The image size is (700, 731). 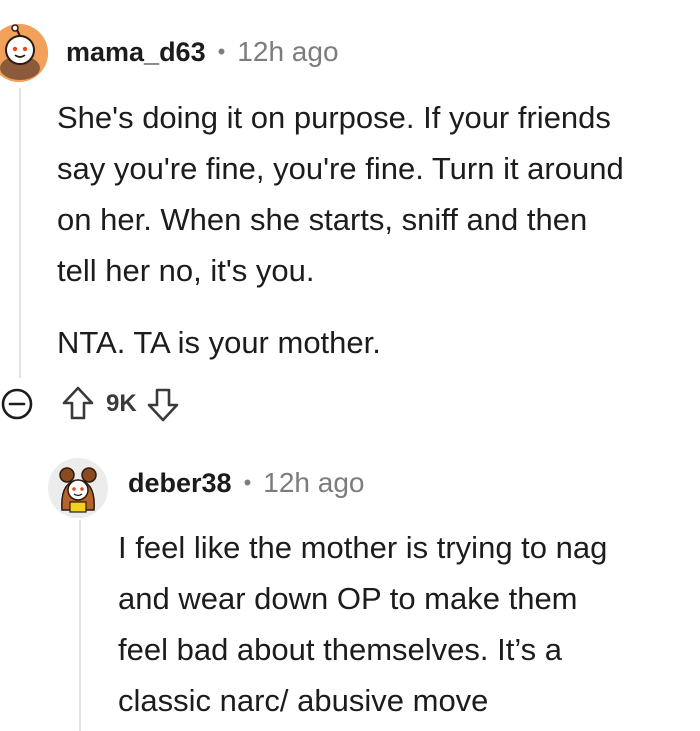 What do you see at coordinates (363, 547) in the screenshot?
I see `comment-text-line: I feel like the mother is trying to nag` at bounding box center [363, 547].